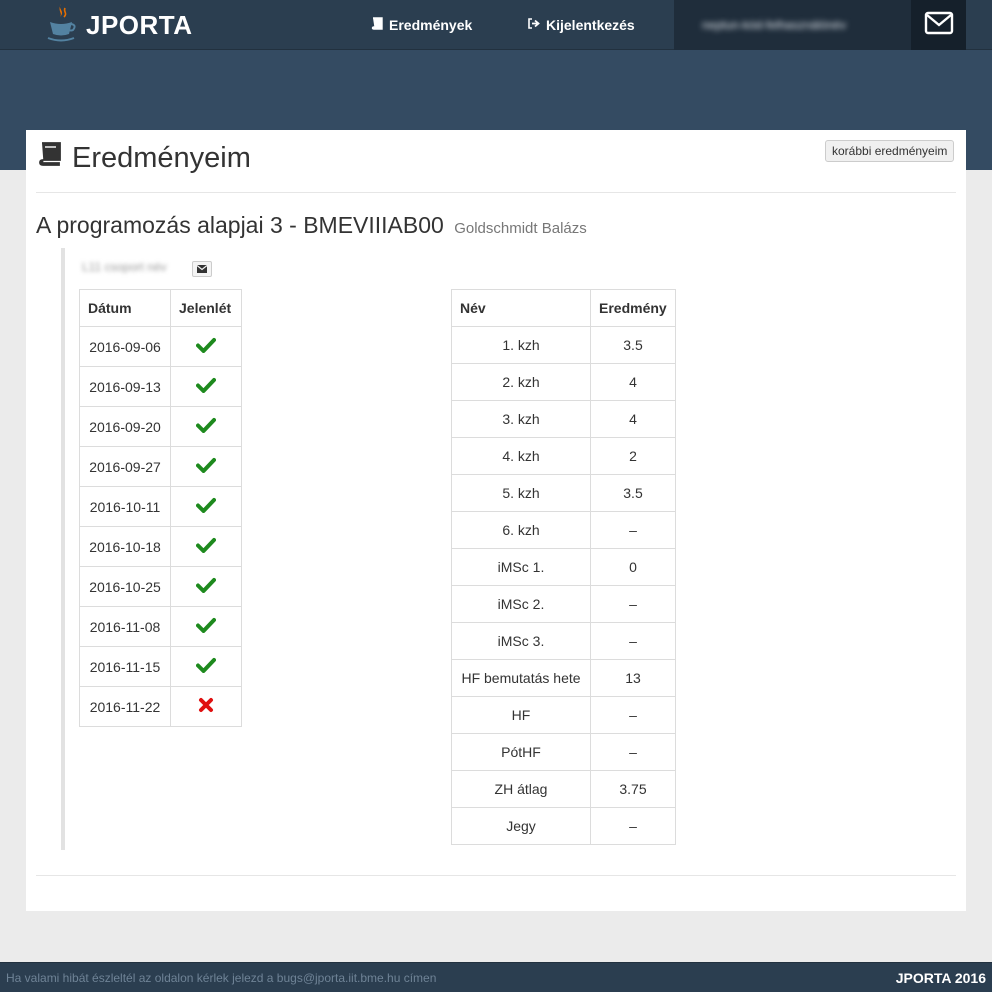  I want to click on result-value: 2, so click(633, 456).